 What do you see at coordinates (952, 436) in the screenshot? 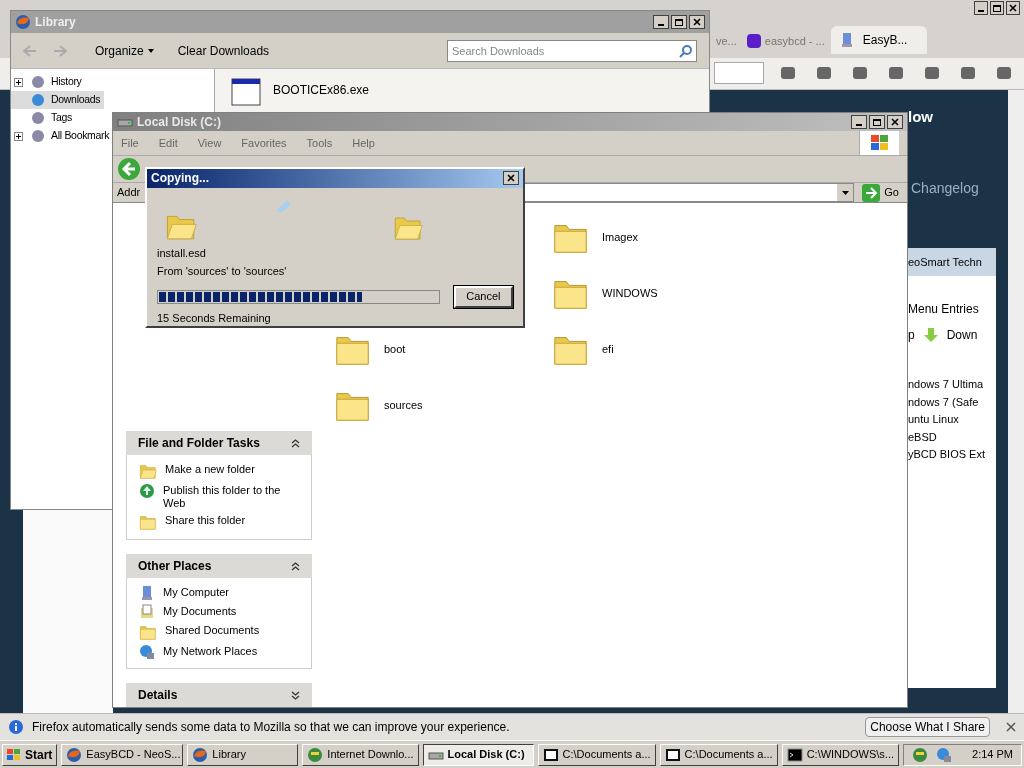
I see `boot-entry: eBSD` at bounding box center [952, 436].